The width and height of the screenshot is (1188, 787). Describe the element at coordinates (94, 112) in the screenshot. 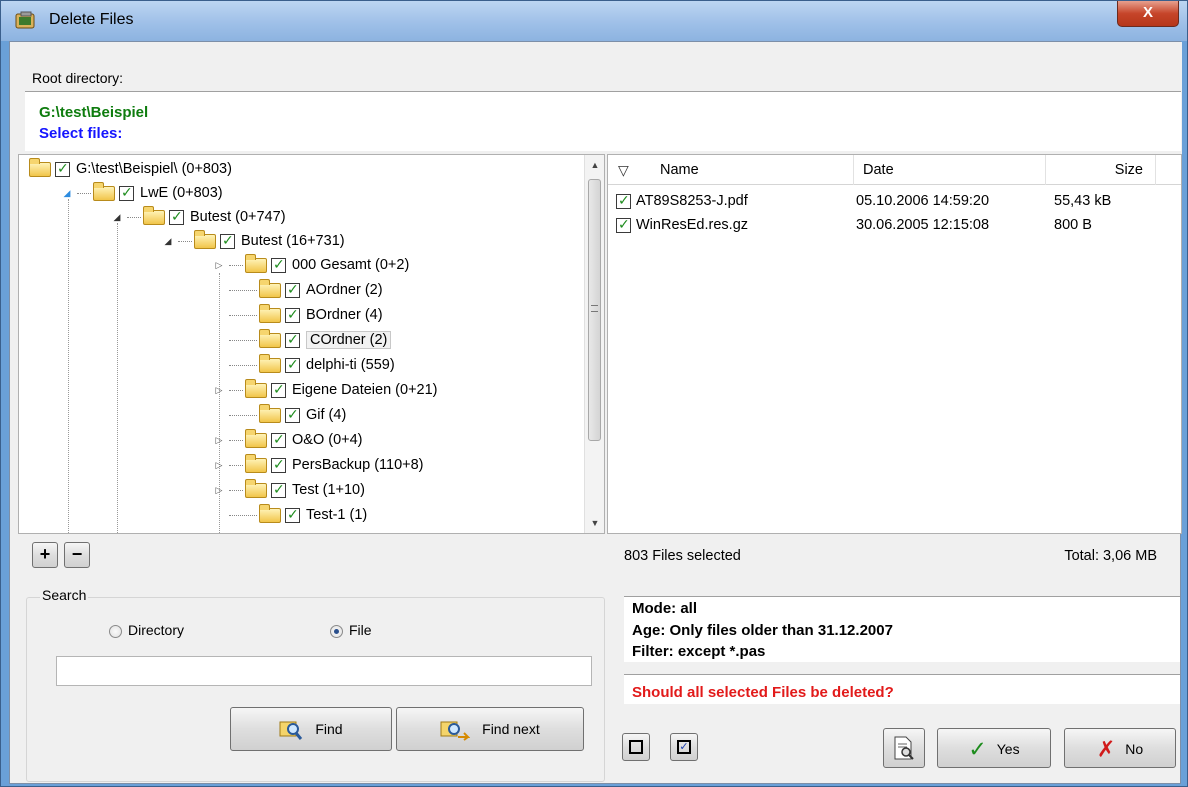

I see `root-path-text: G:\test\Beispiel` at that location.